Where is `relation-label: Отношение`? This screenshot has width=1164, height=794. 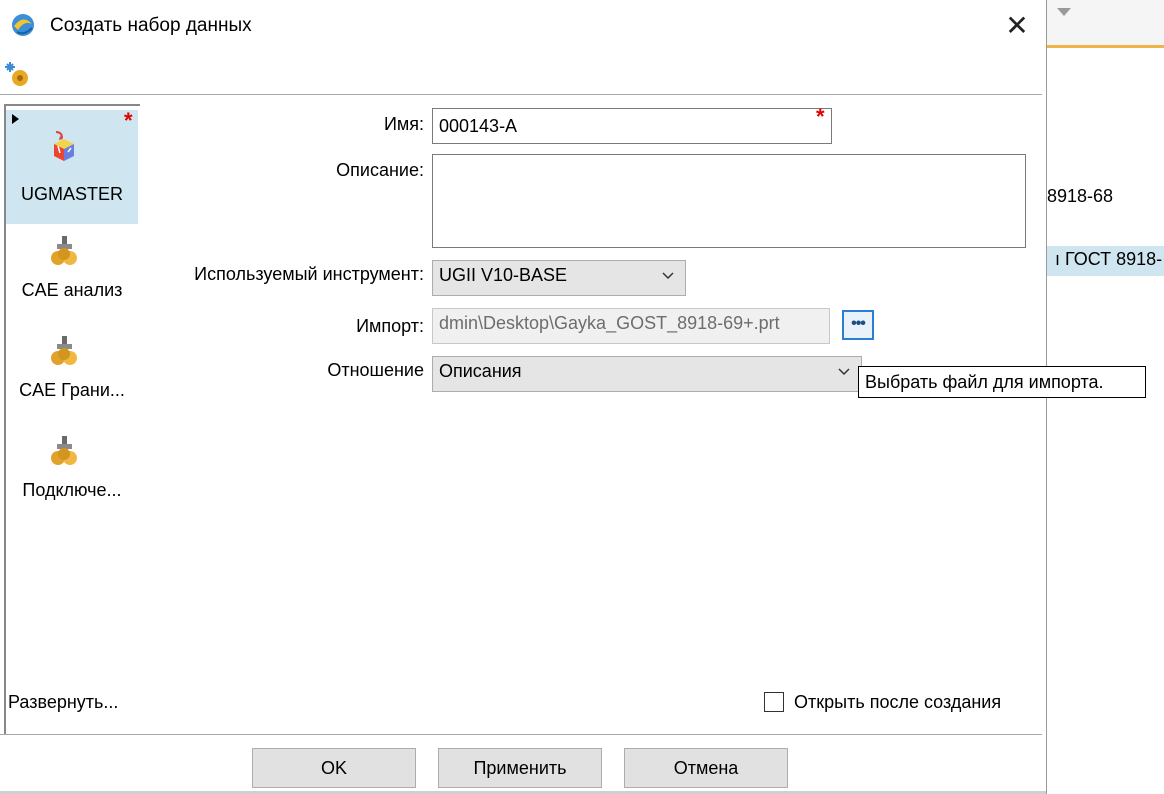 relation-label: Отношение is located at coordinates (375, 370).